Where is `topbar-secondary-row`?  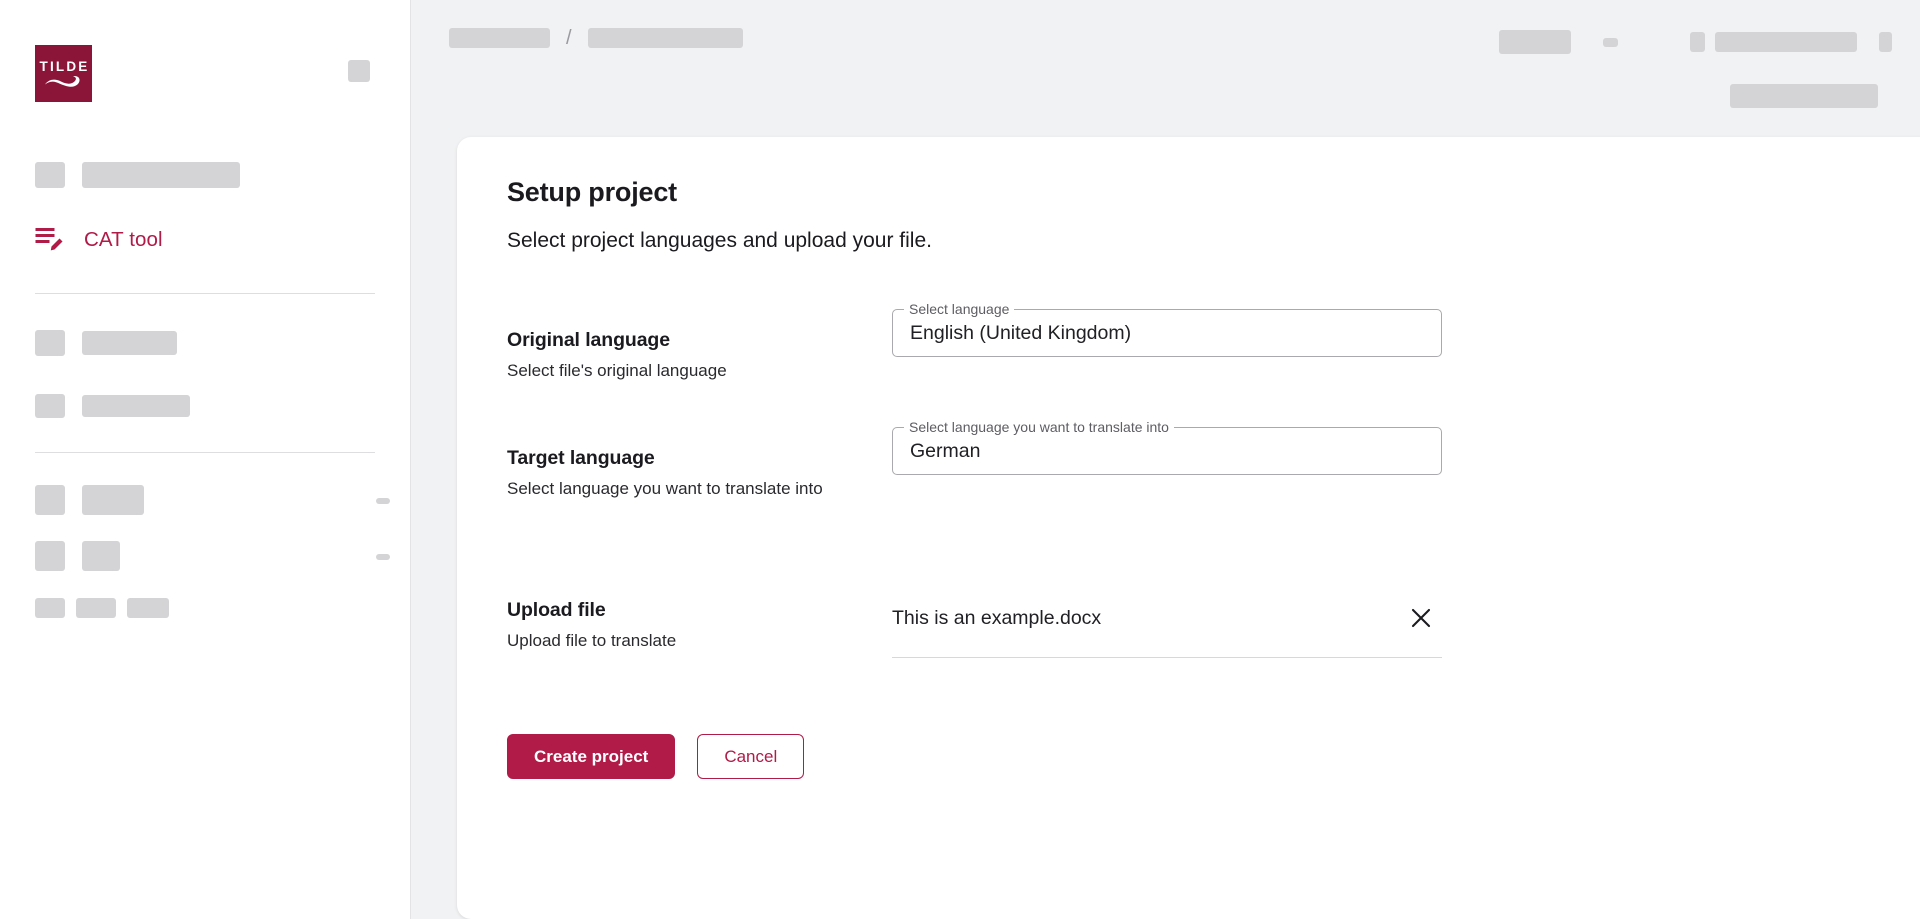 topbar-secondary-row is located at coordinates (1804, 96).